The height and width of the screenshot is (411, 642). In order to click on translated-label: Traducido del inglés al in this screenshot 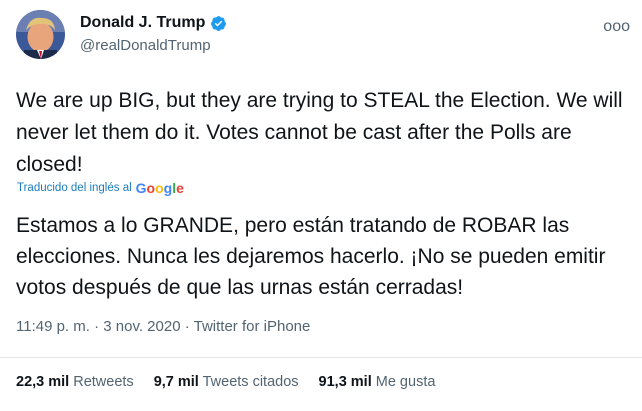, I will do `click(74, 188)`.